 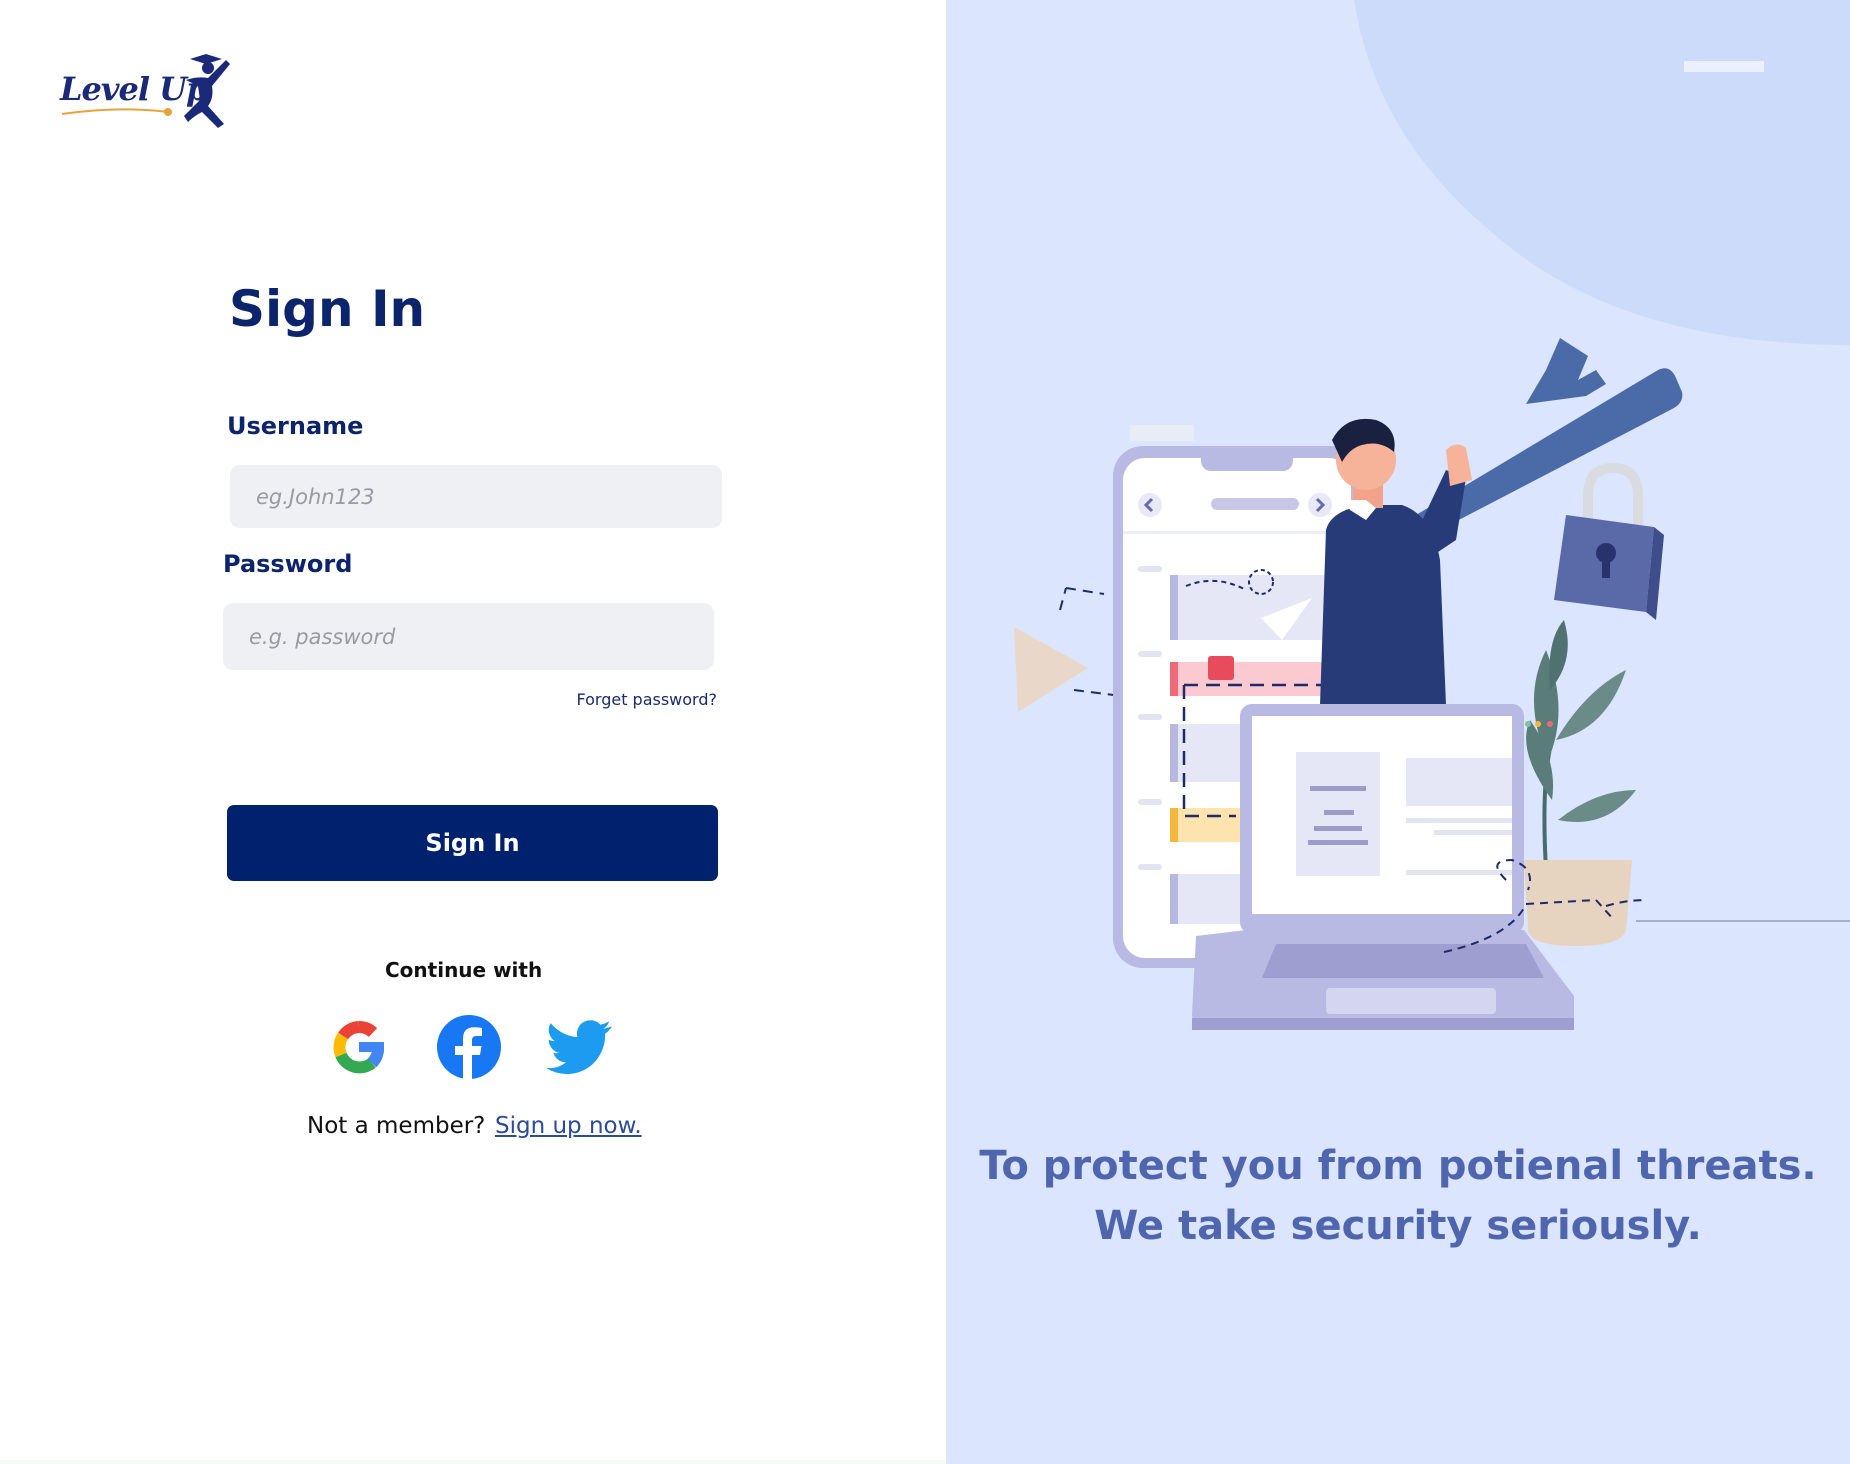 What do you see at coordinates (1398, 1166) in the screenshot?
I see `hero-line-1: To protect you from potienal threats.` at bounding box center [1398, 1166].